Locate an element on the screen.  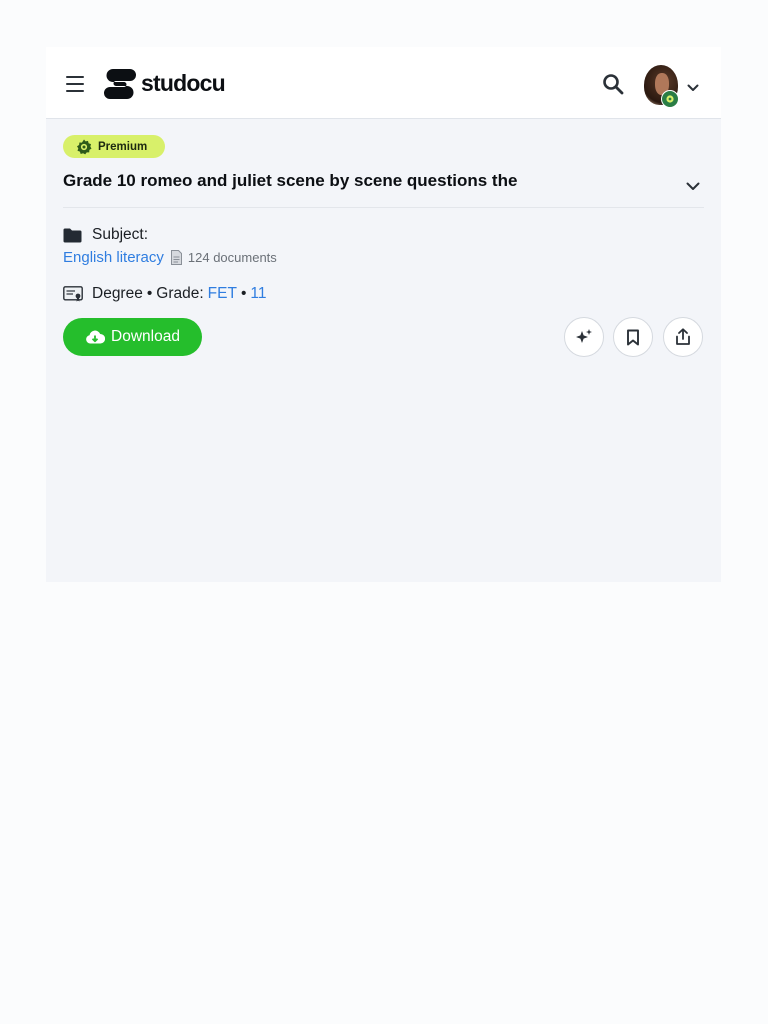
download-button: Download is located at coordinates (132, 337).